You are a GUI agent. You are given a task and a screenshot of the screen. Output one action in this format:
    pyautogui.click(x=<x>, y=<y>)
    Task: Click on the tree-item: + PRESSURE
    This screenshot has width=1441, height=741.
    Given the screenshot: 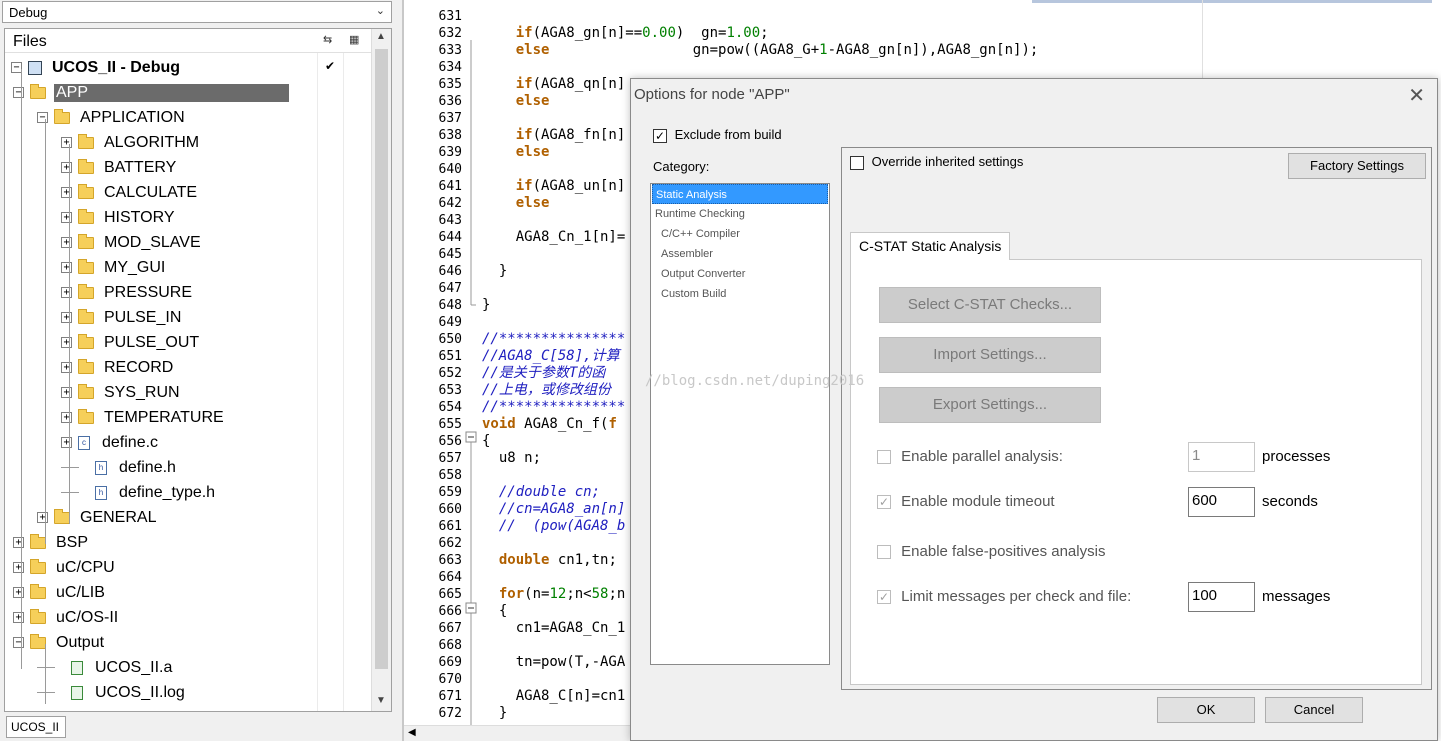 What is the action you would take?
    pyautogui.click(x=127, y=292)
    